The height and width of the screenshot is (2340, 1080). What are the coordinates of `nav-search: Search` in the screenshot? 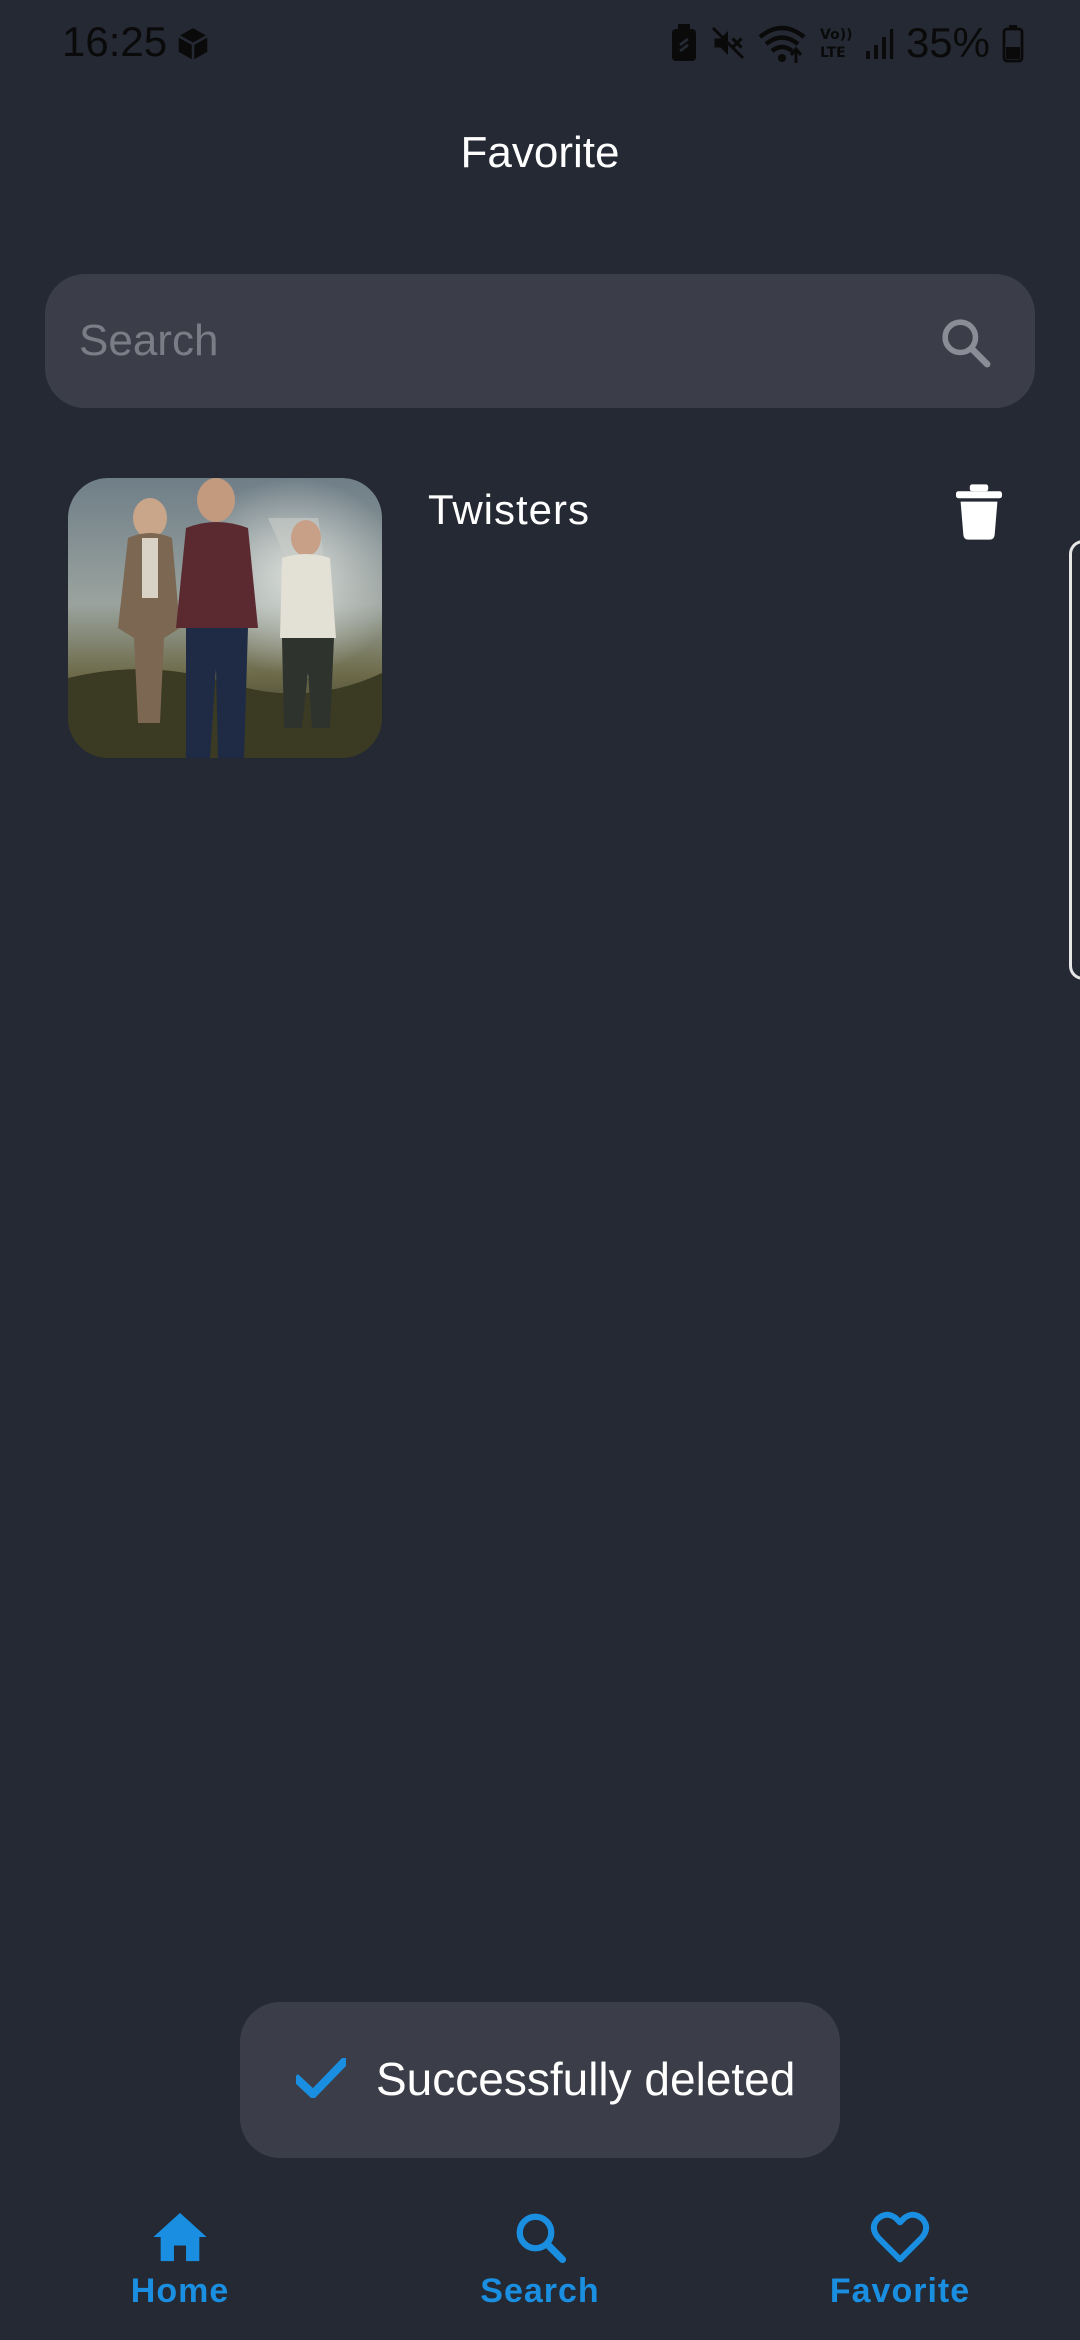 It's located at (540, 2265).